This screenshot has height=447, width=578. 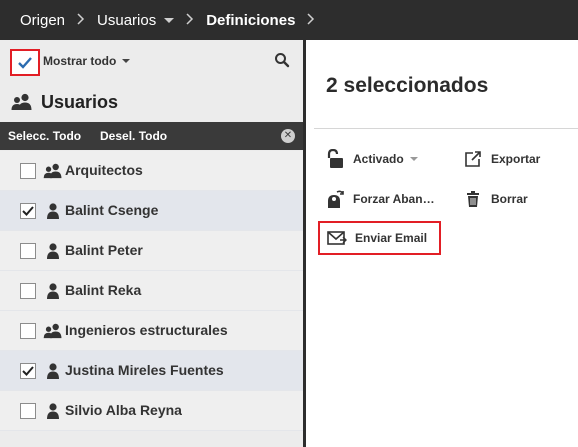 I want to click on list-item-label: Silvio Alba Reyna, so click(x=123, y=410).